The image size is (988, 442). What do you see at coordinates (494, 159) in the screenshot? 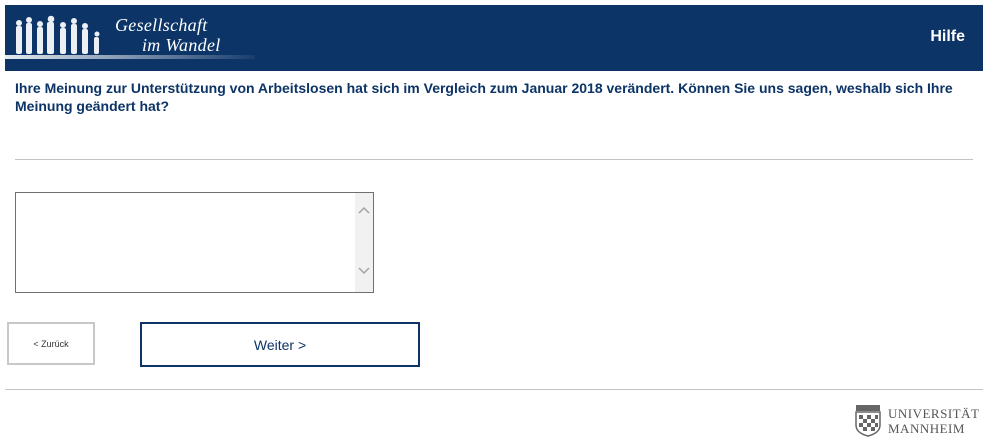
I see `divider` at bounding box center [494, 159].